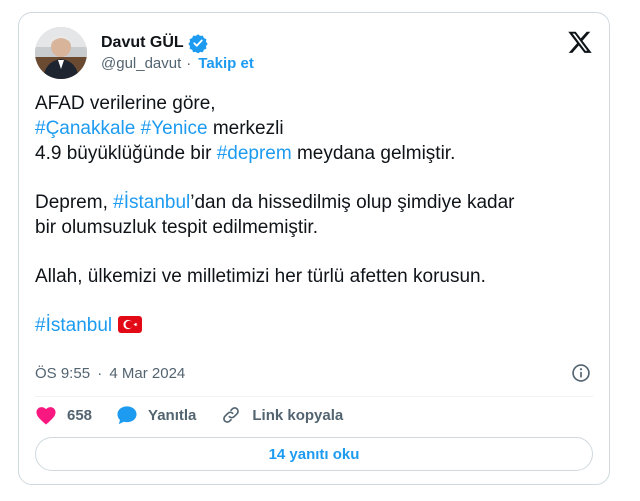  I want to click on reply-label: Yanıtla, so click(172, 415).